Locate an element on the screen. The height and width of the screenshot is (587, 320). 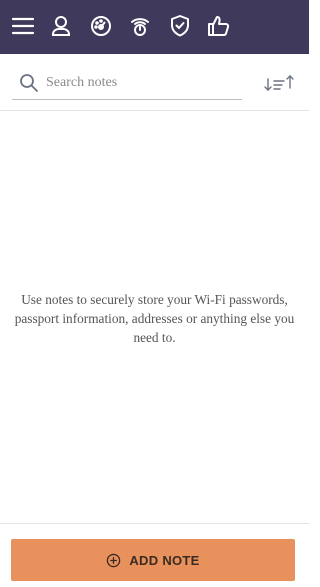
plus-circle-icon is located at coordinates (114, 560).